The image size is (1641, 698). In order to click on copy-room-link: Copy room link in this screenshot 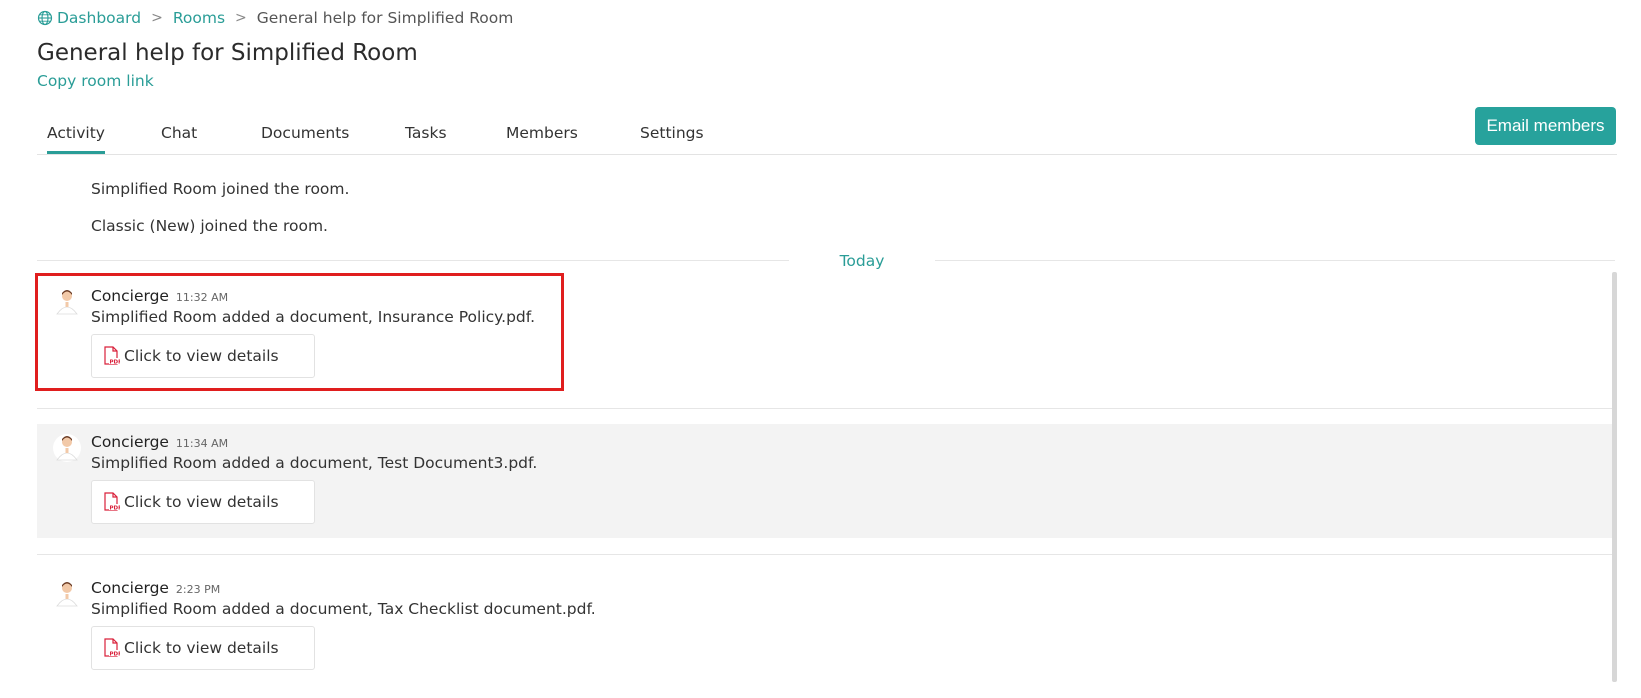, I will do `click(95, 81)`.